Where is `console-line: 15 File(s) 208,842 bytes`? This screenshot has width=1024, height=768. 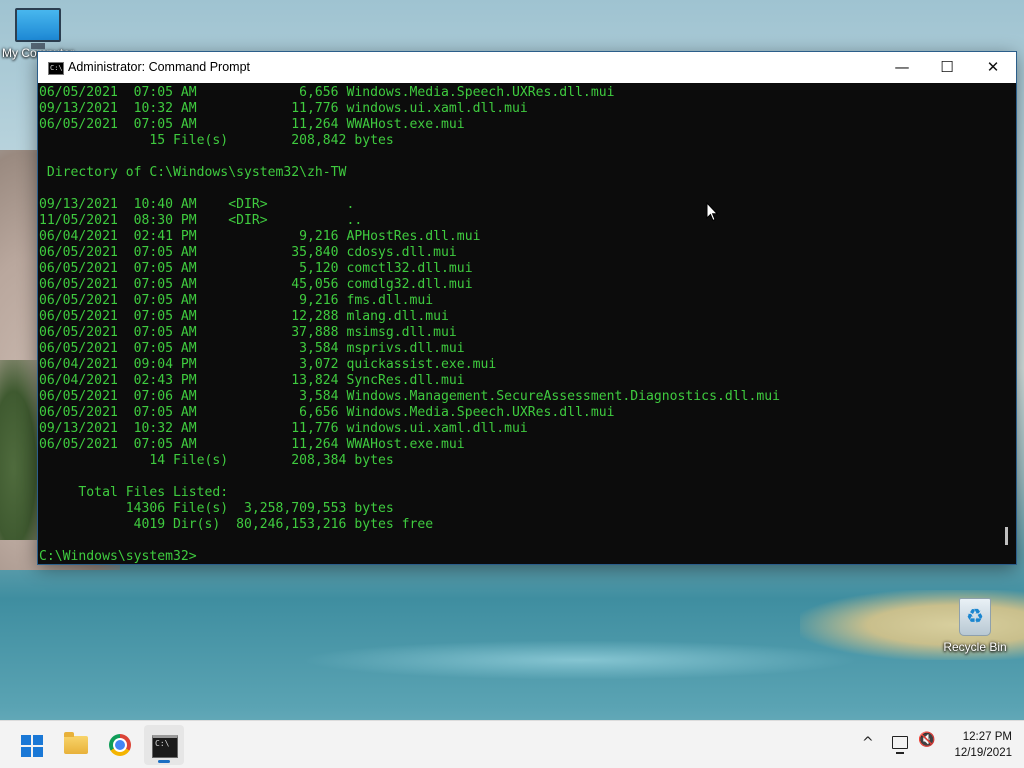 console-line: 15 File(s) 208,842 bytes is located at coordinates (216, 140).